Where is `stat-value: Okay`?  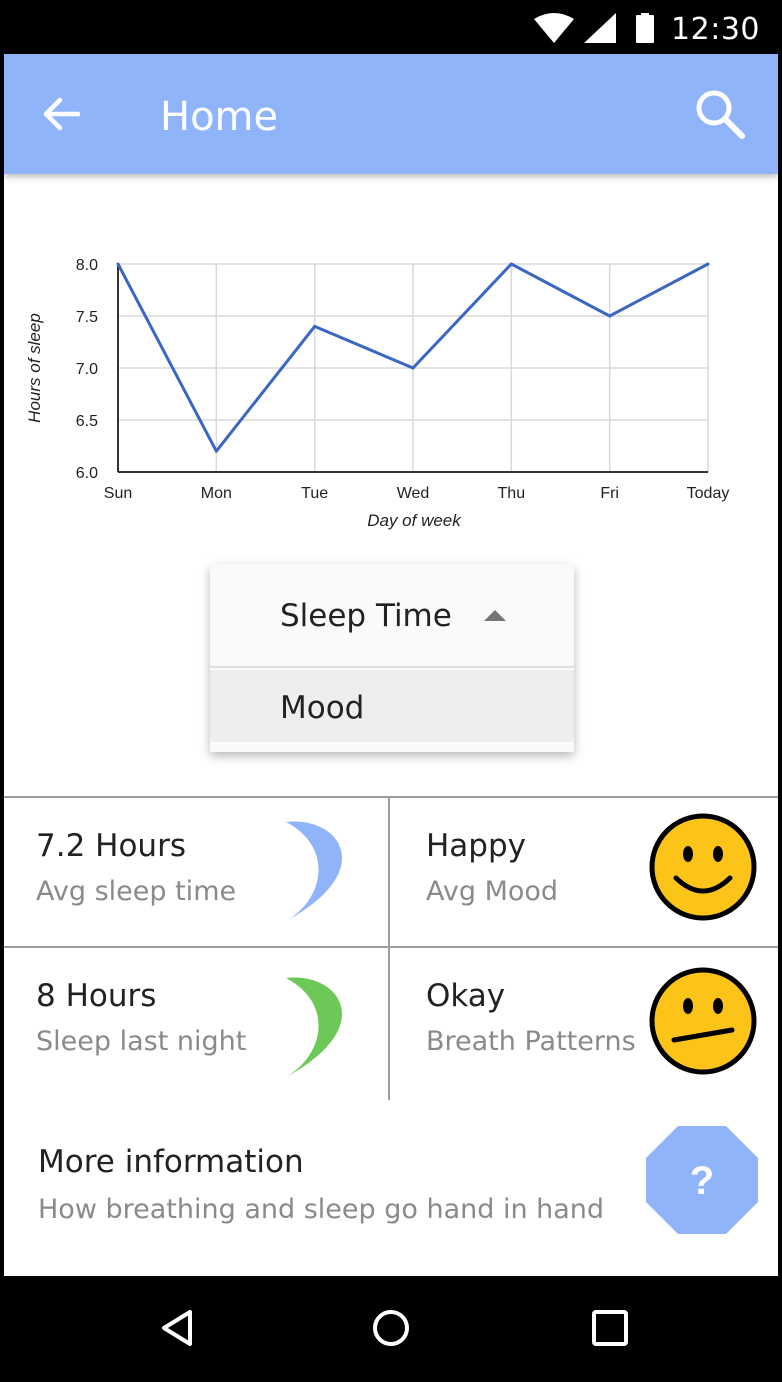
stat-value: Okay is located at coordinates (466, 996).